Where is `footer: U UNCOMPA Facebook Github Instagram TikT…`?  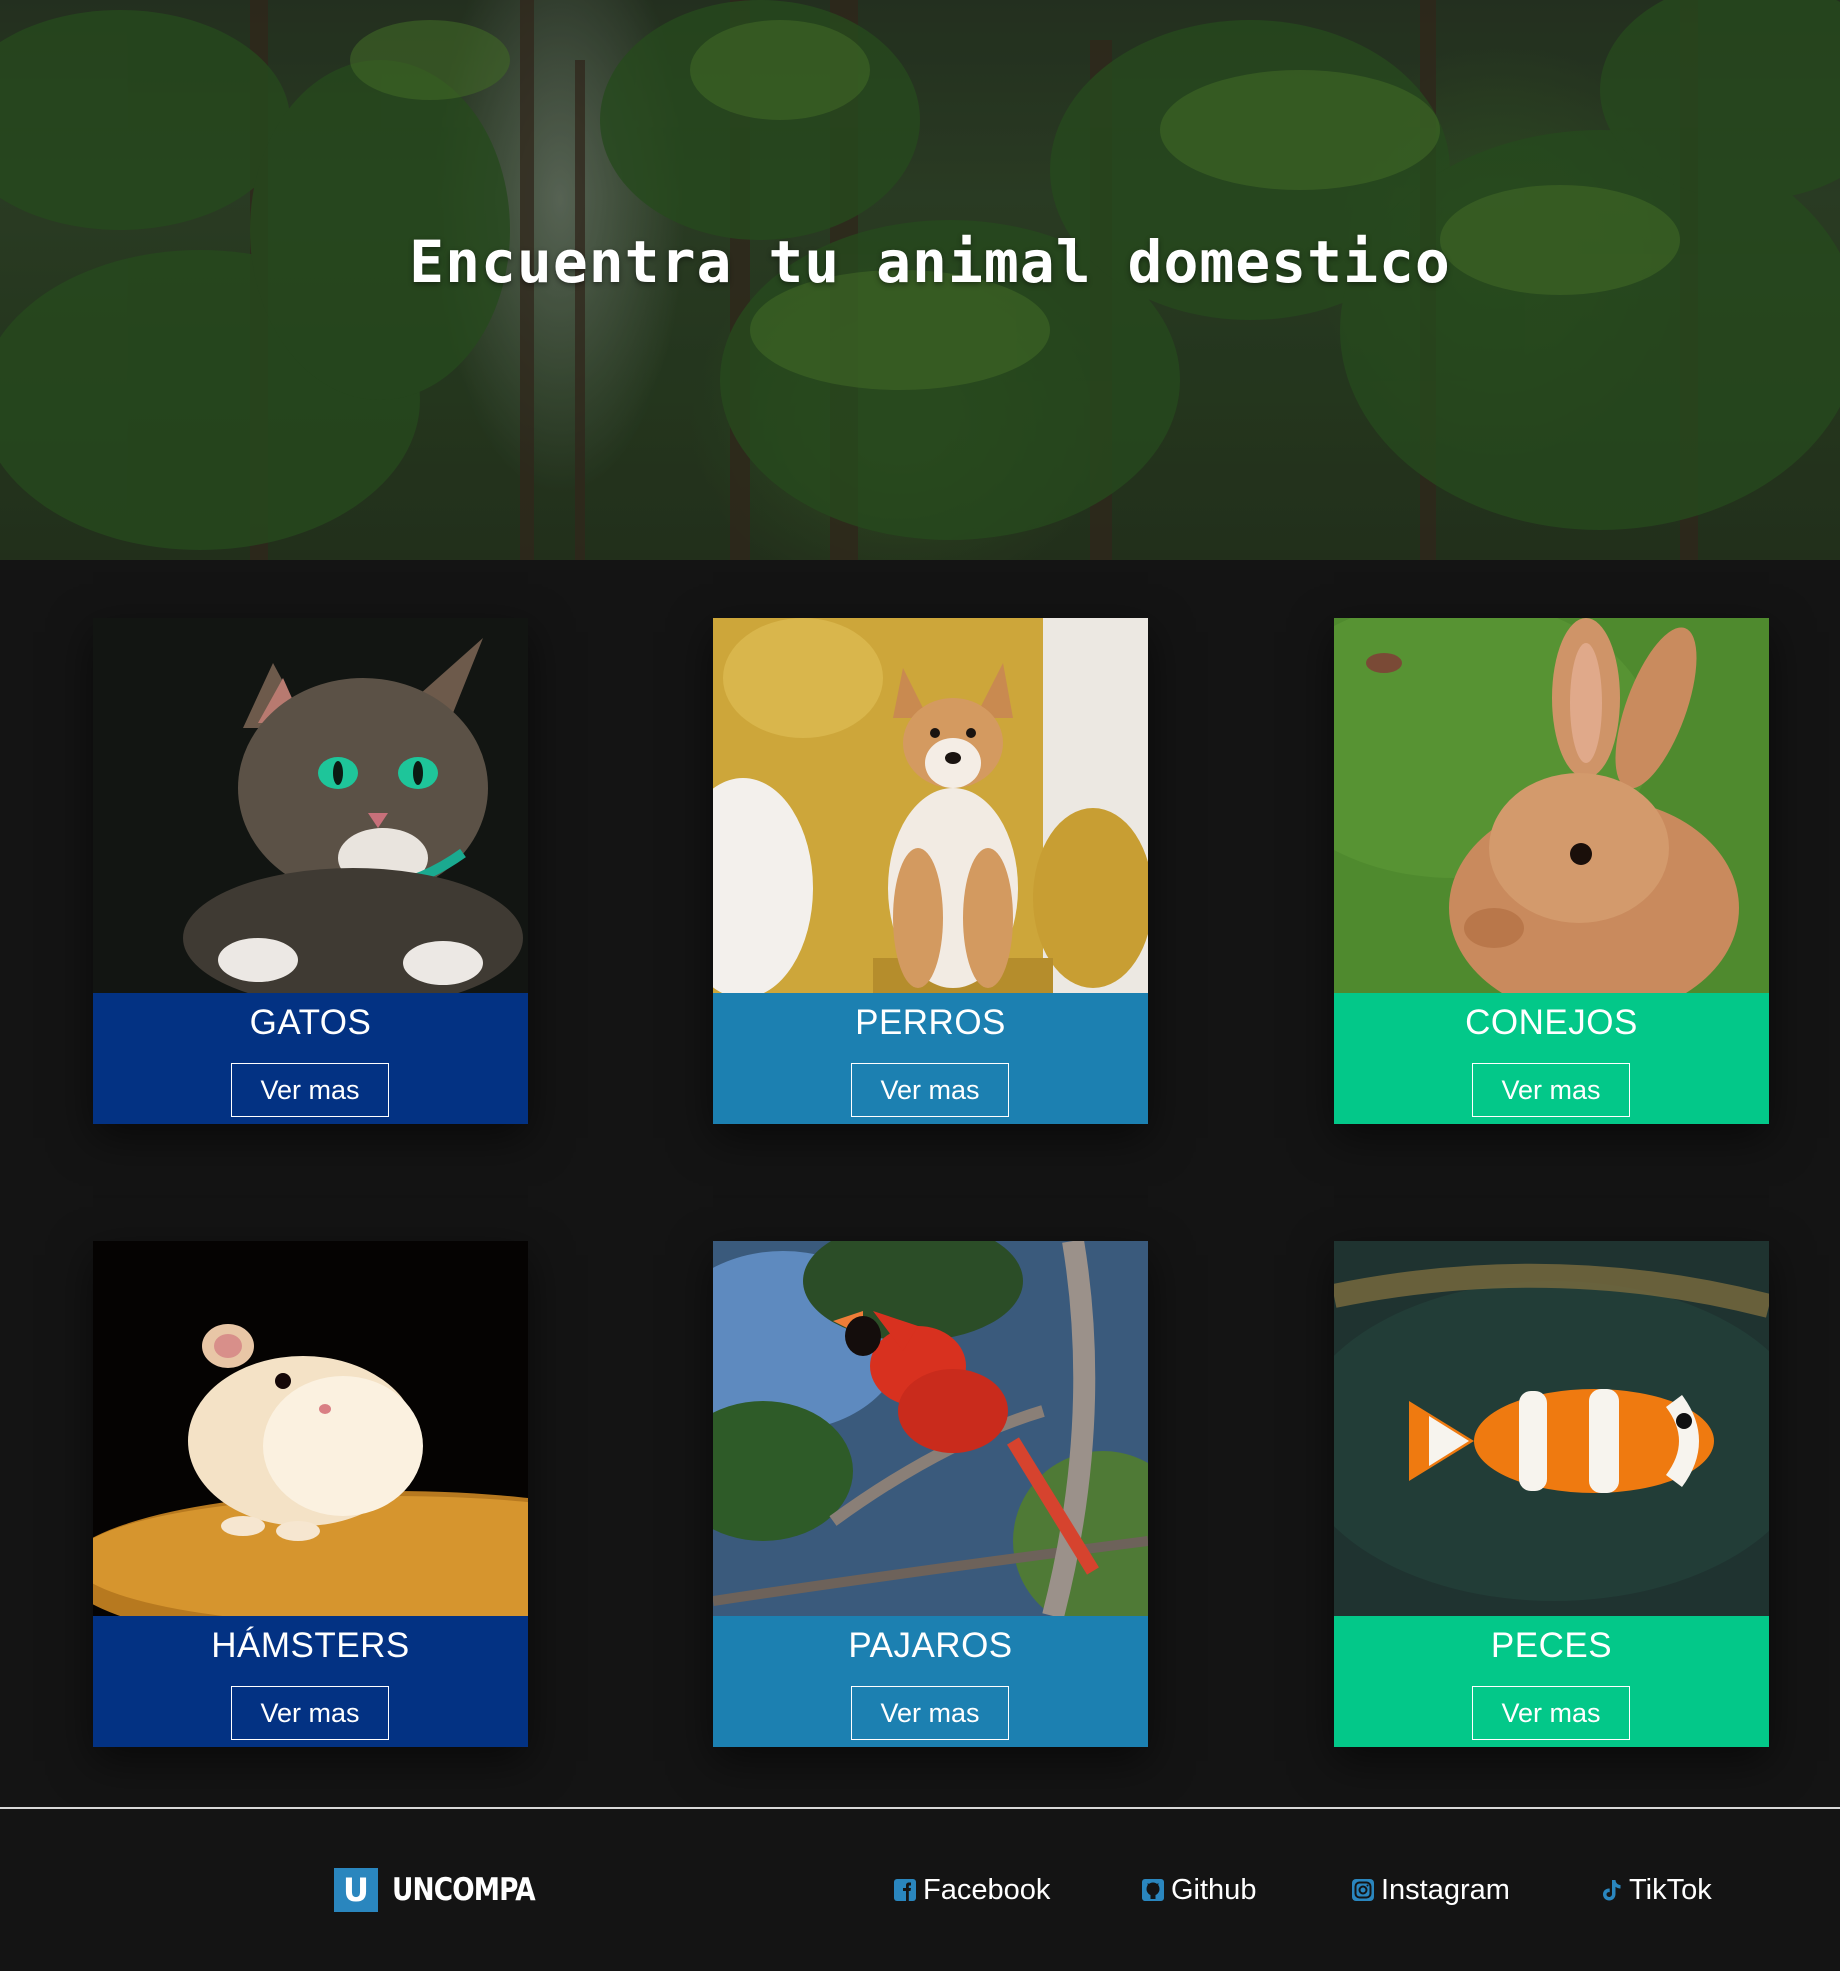 footer: U UNCOMPA Facebook Github Instagram TikT… is located at coordinates (920, 1890).